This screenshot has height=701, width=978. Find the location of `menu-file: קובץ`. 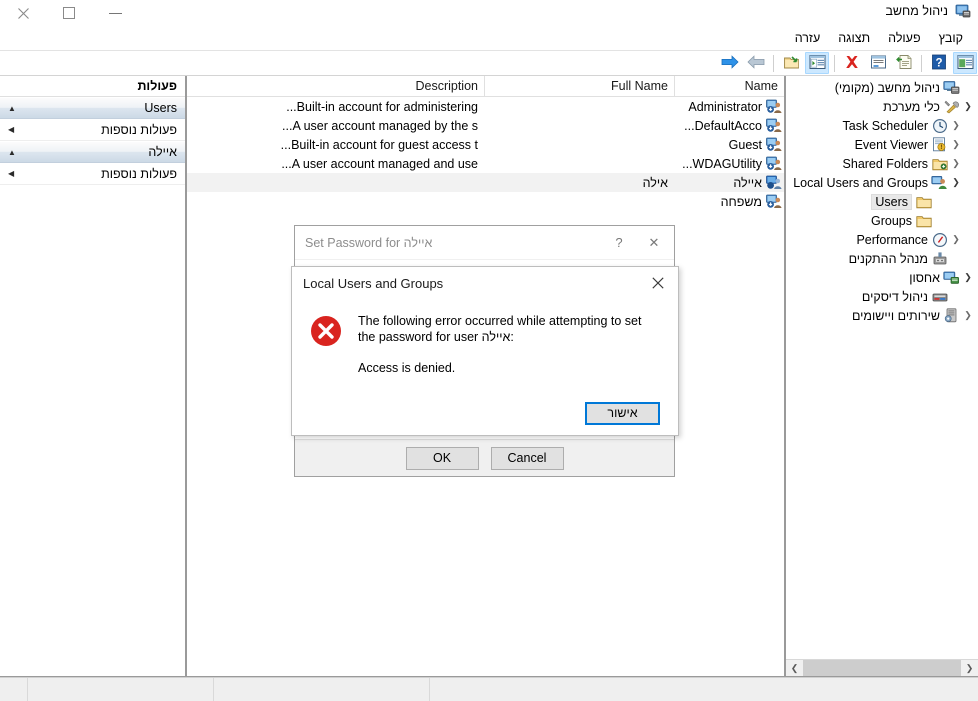

menu-file: קובץ is located at coordinates (951, 38).